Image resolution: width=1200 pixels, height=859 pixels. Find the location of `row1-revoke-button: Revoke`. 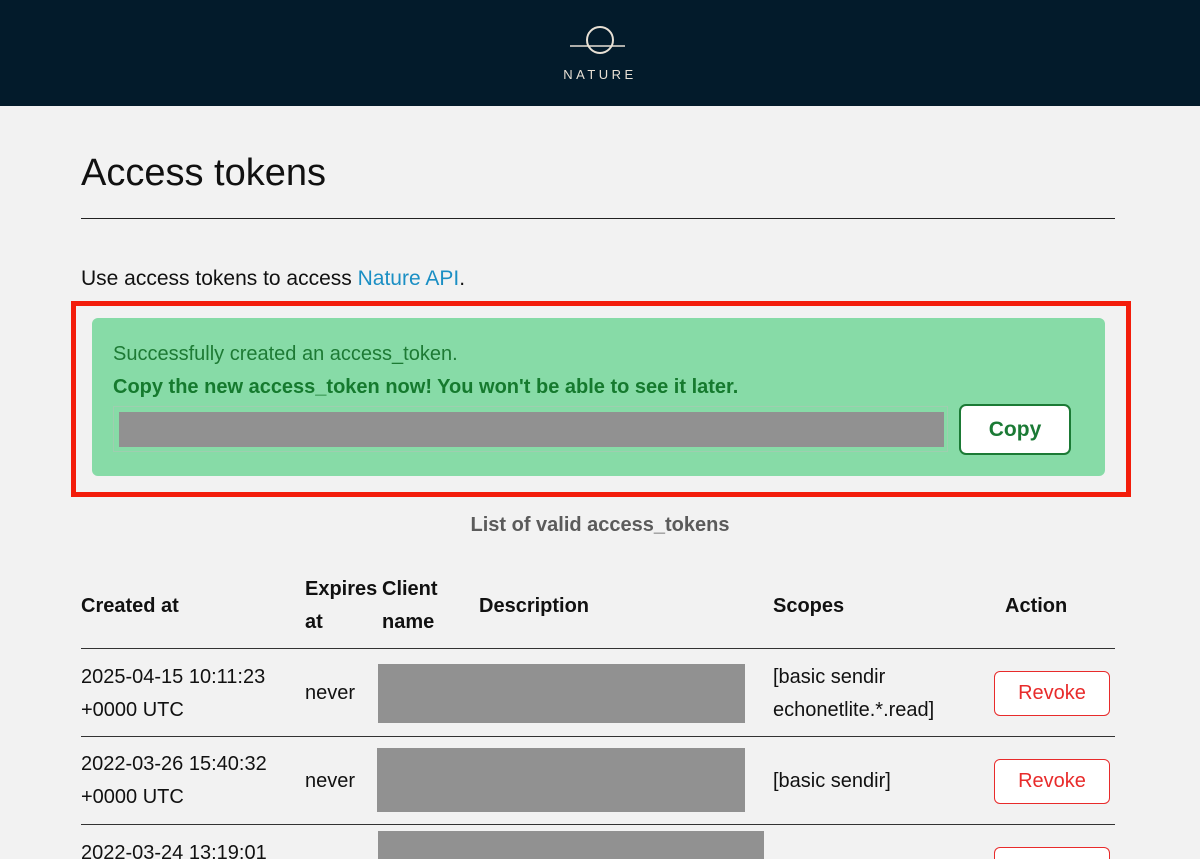

row1-revoke-button: Revoke is located at coordinates (1052, 693).